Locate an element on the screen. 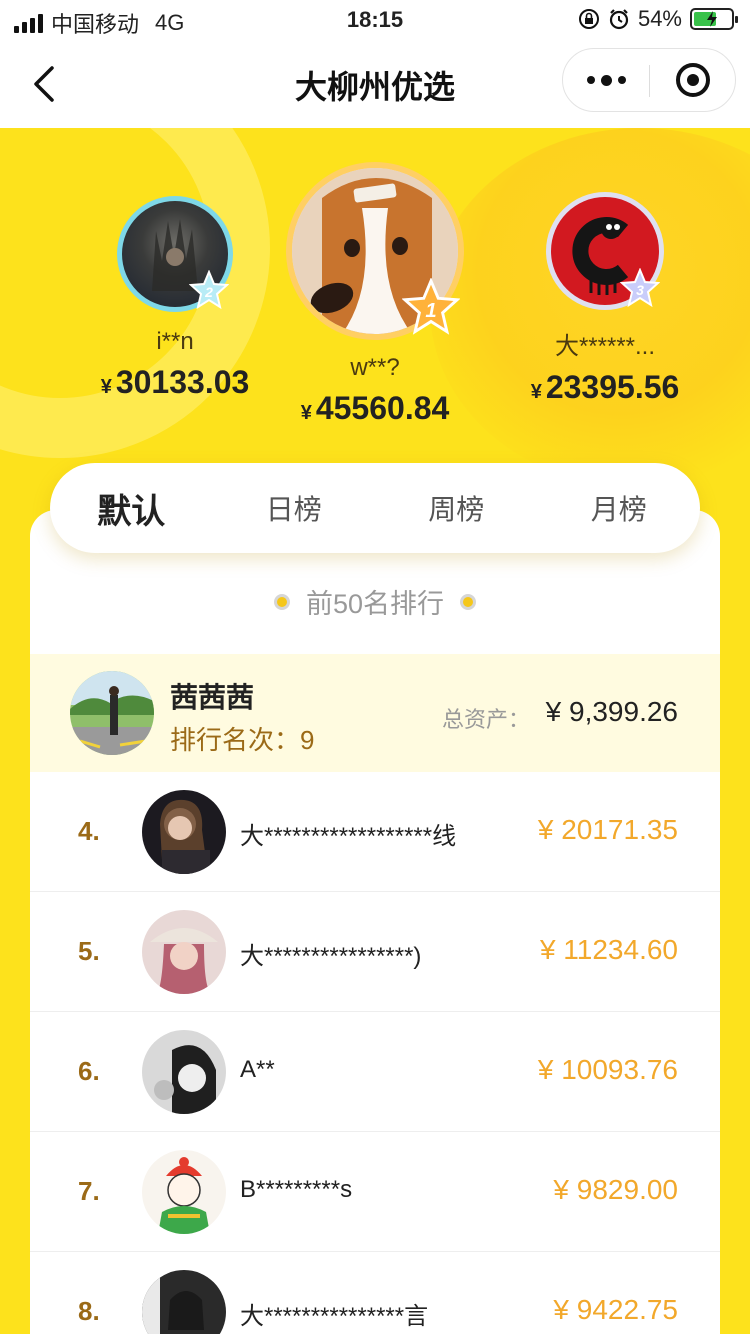 The height and width of the screenshot is (1334, 750). podium-amount: ¥30133.03 is located at coordinates (175, 382).